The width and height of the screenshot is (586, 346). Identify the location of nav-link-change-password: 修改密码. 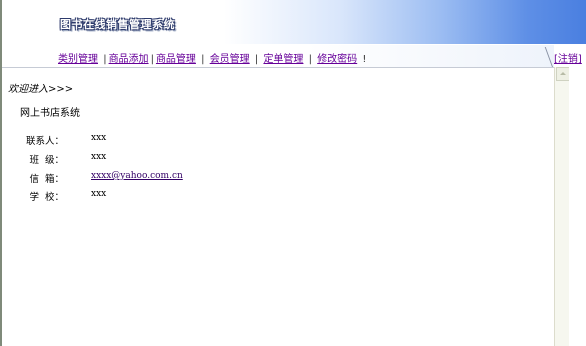
(337, 59).